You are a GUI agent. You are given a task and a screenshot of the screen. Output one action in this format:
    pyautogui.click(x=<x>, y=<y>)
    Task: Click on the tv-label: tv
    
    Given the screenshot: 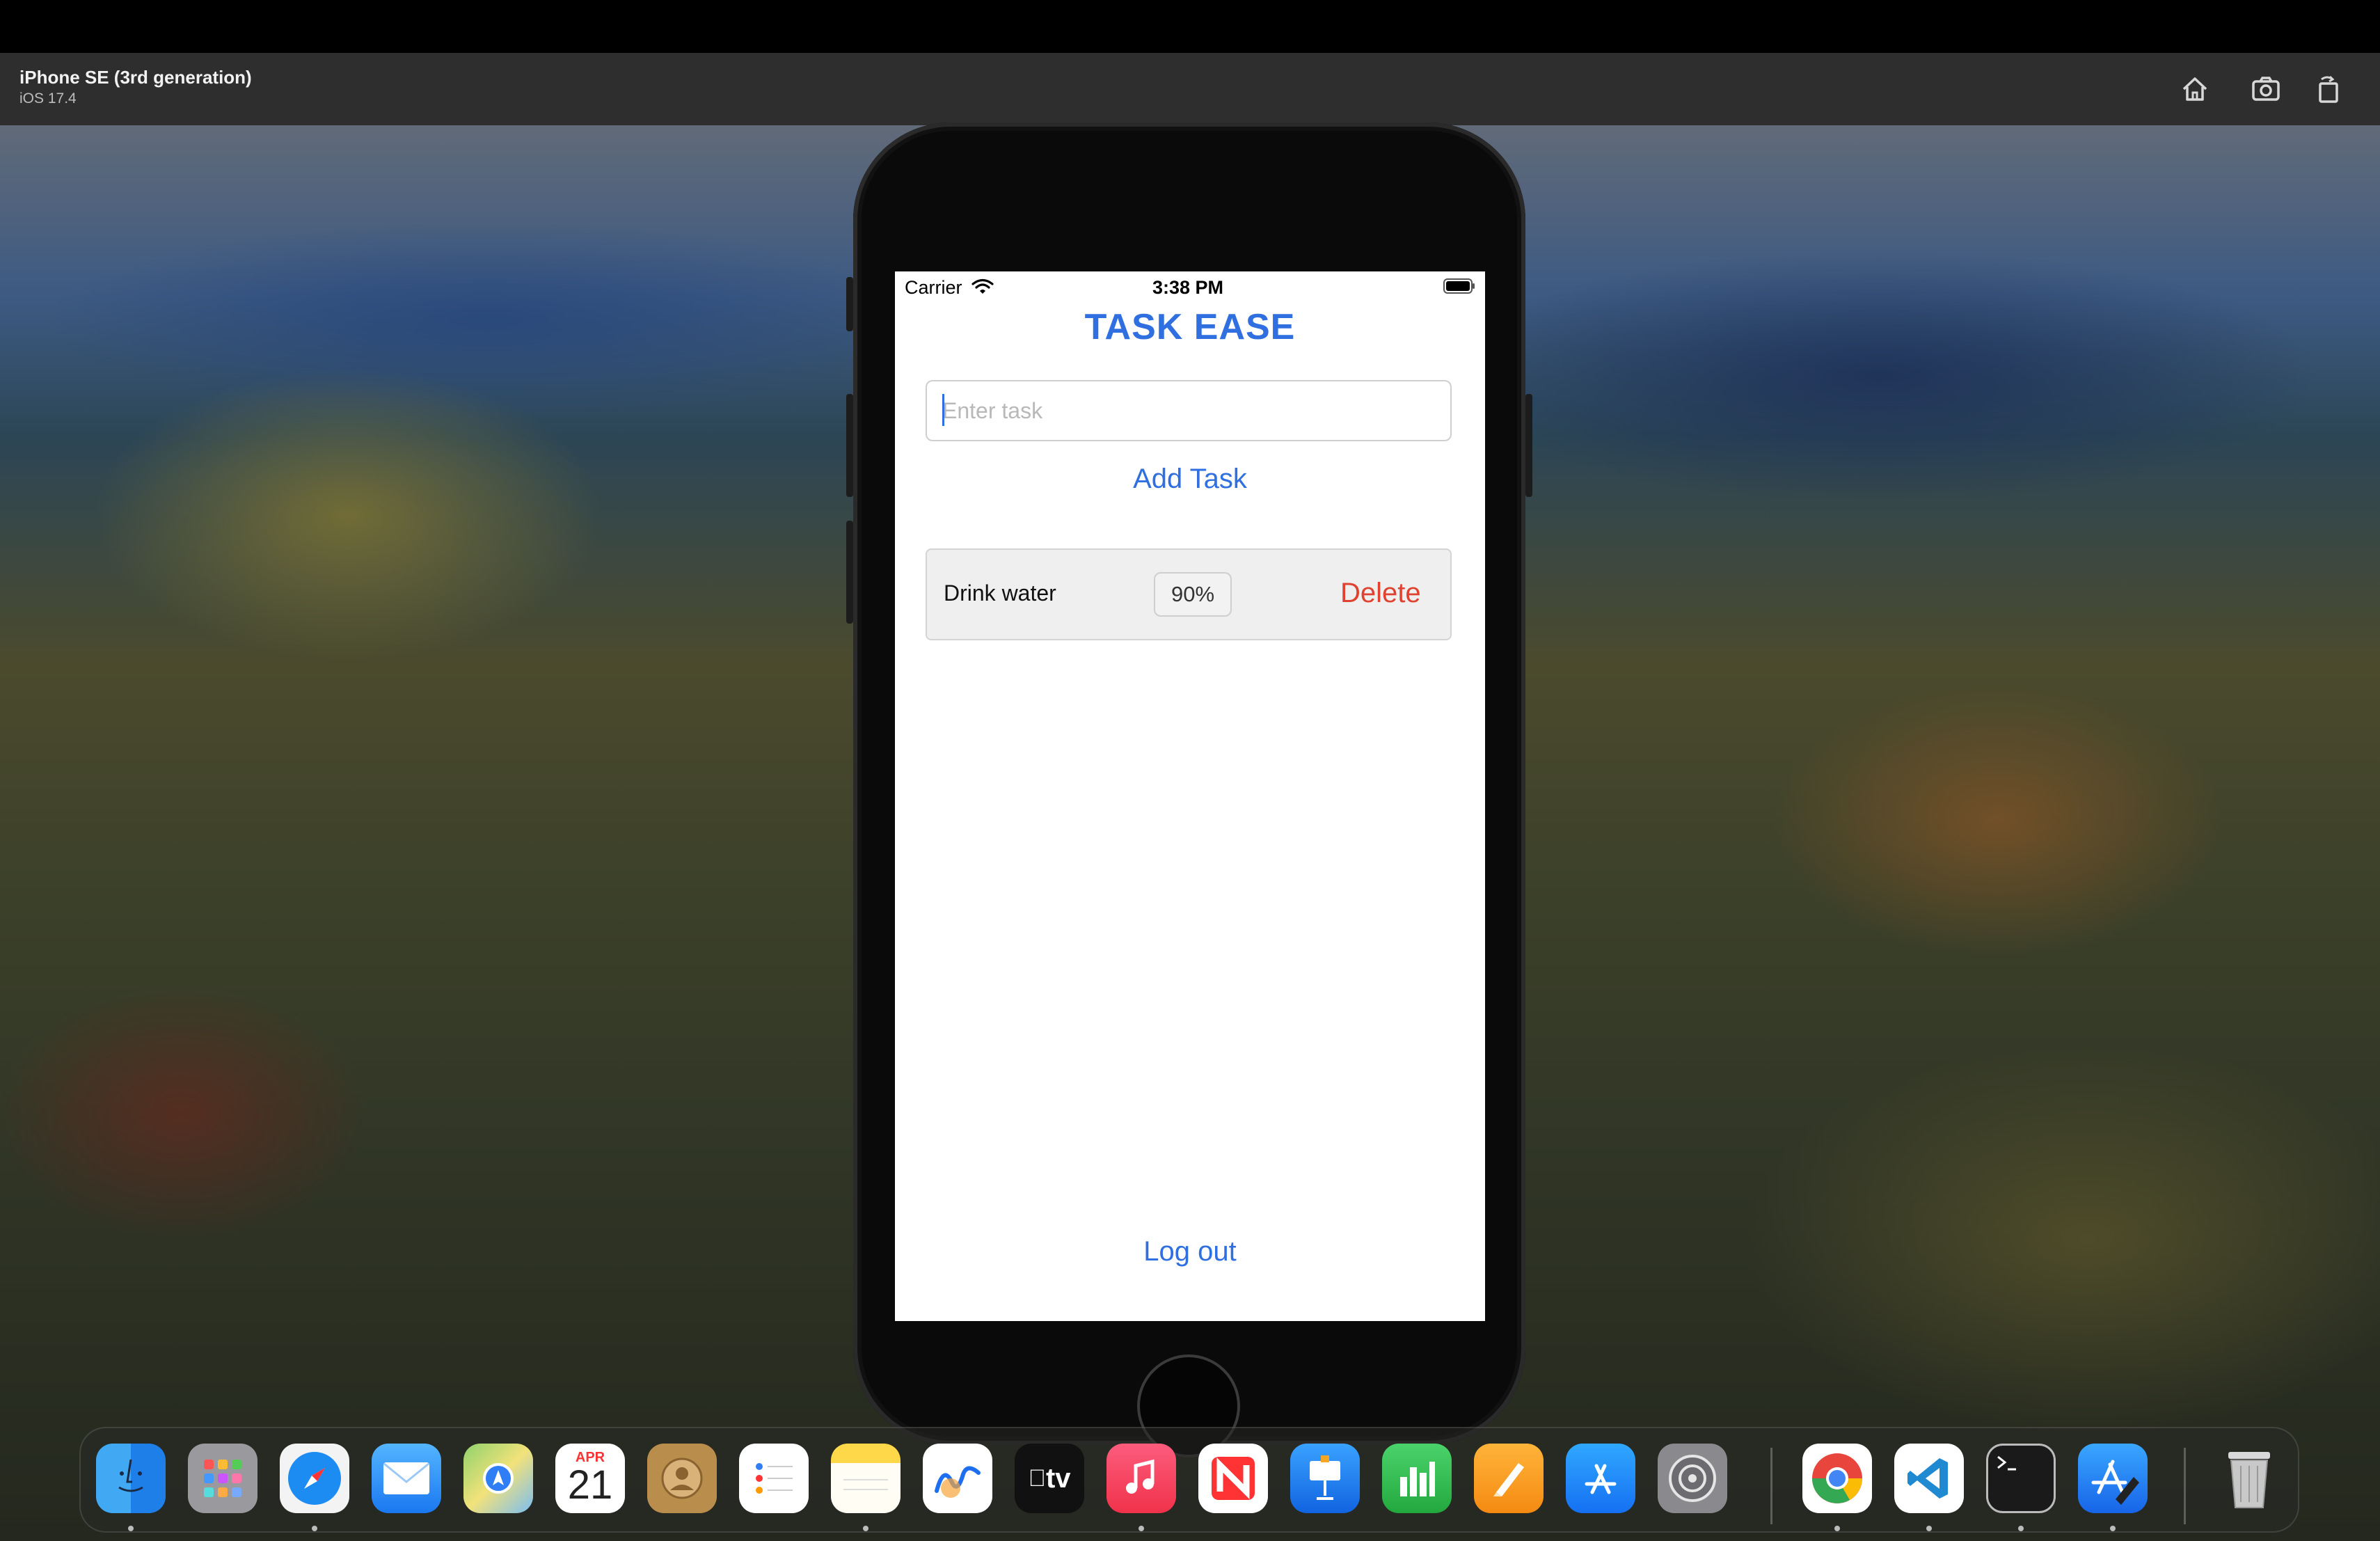 What is the action you would take?
    pyautogui.click(x=1054, y=1478)
    